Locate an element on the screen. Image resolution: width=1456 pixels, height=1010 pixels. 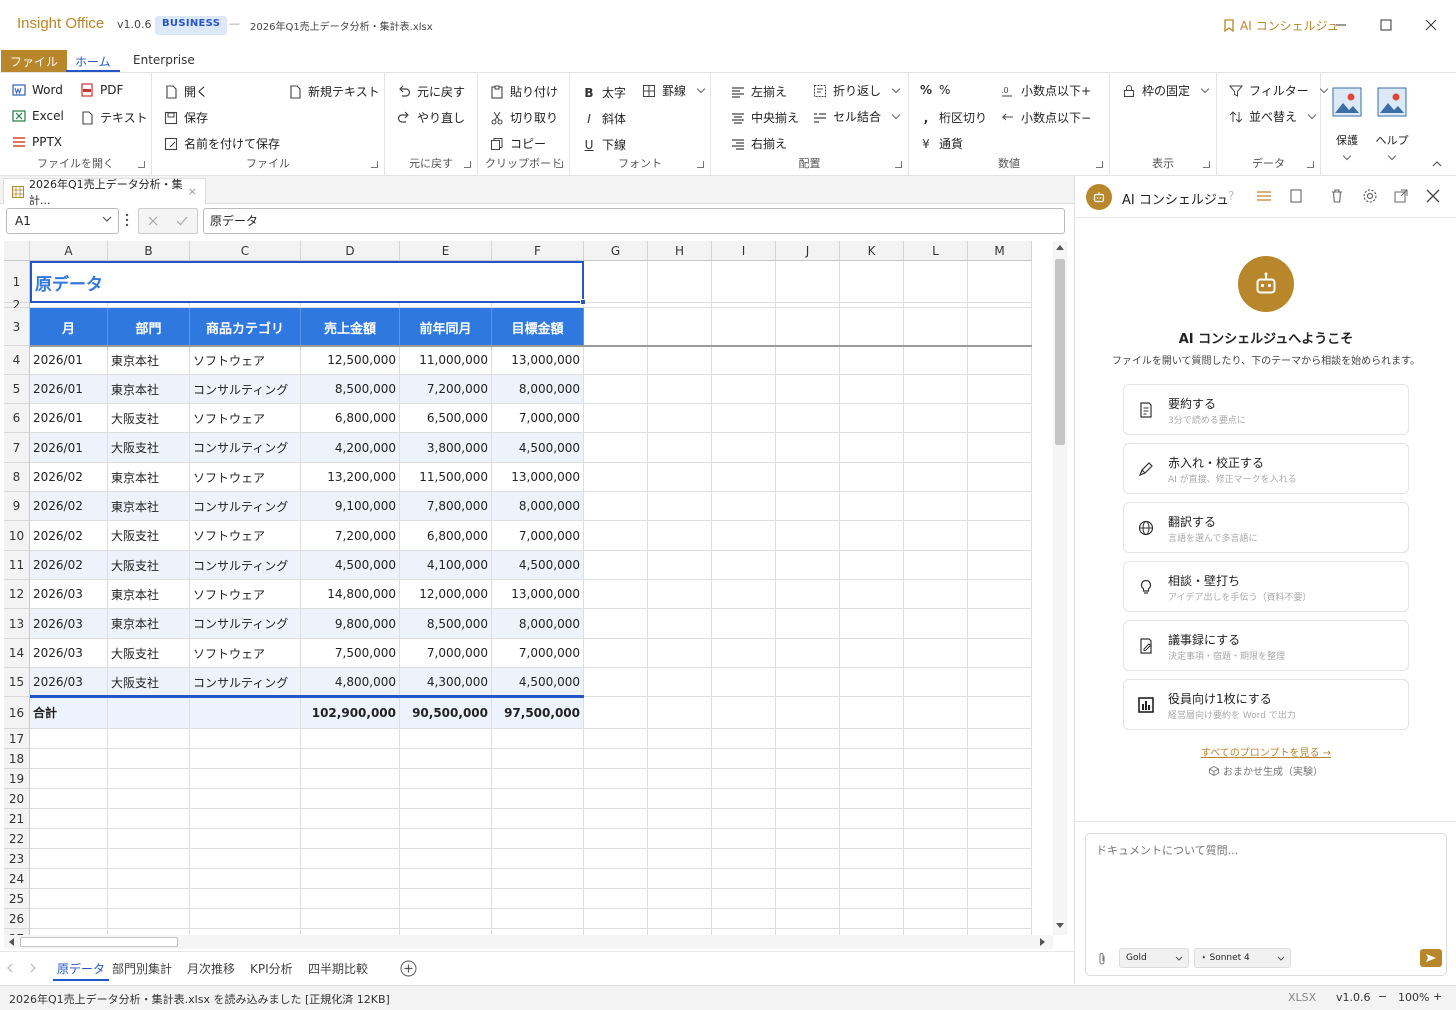
row-header: 26 is located at coordinates (17, 919).